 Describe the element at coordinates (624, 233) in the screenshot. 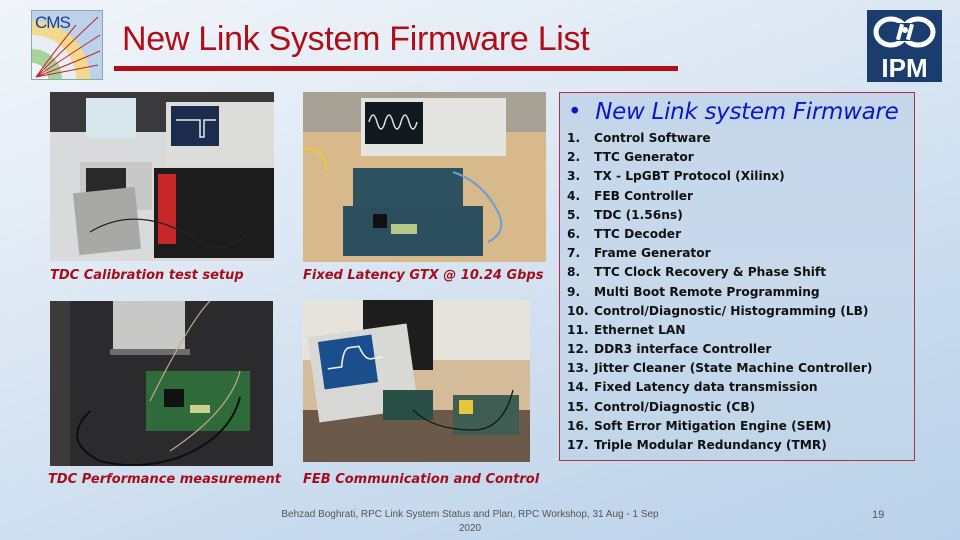

I see `list-item: 6. TTC Decoder` at that location.